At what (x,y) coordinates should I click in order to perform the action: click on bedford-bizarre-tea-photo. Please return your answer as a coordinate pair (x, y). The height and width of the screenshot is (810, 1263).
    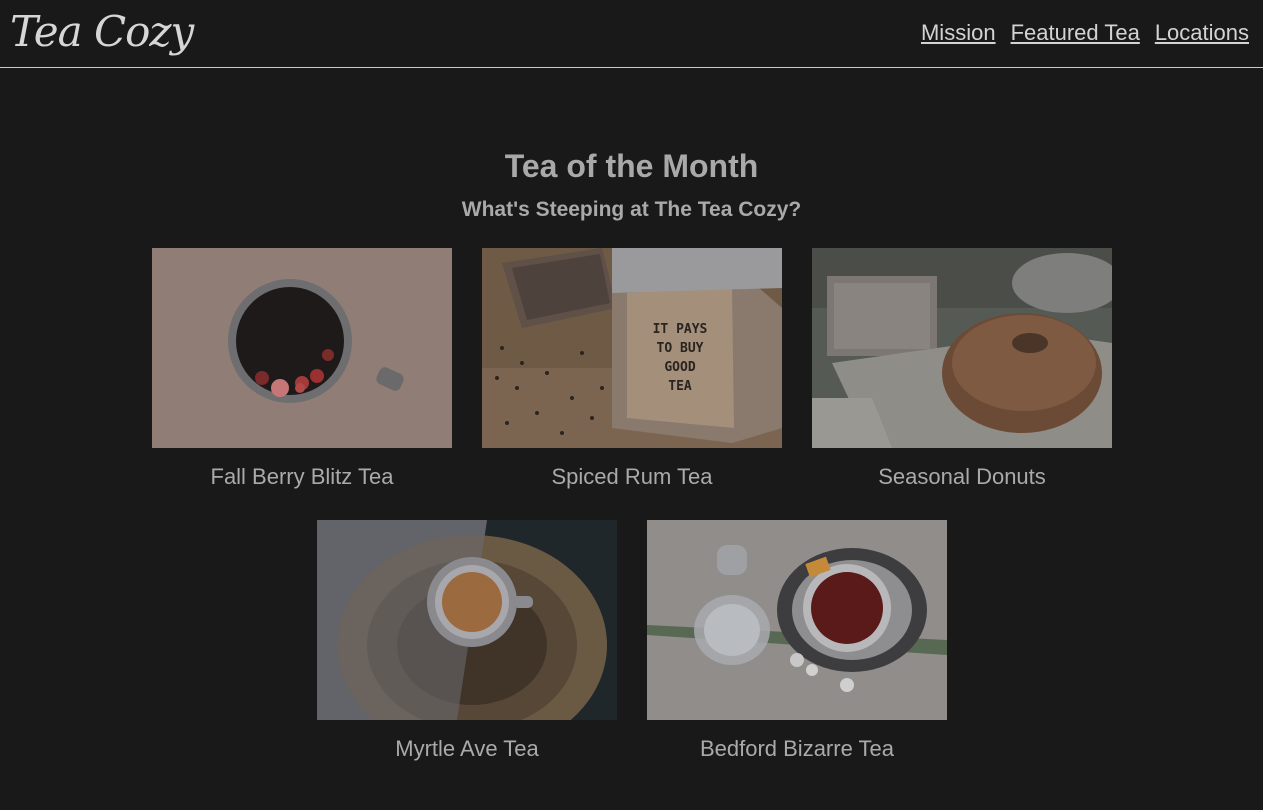
    Looking at the image, I should click on (797, 620).